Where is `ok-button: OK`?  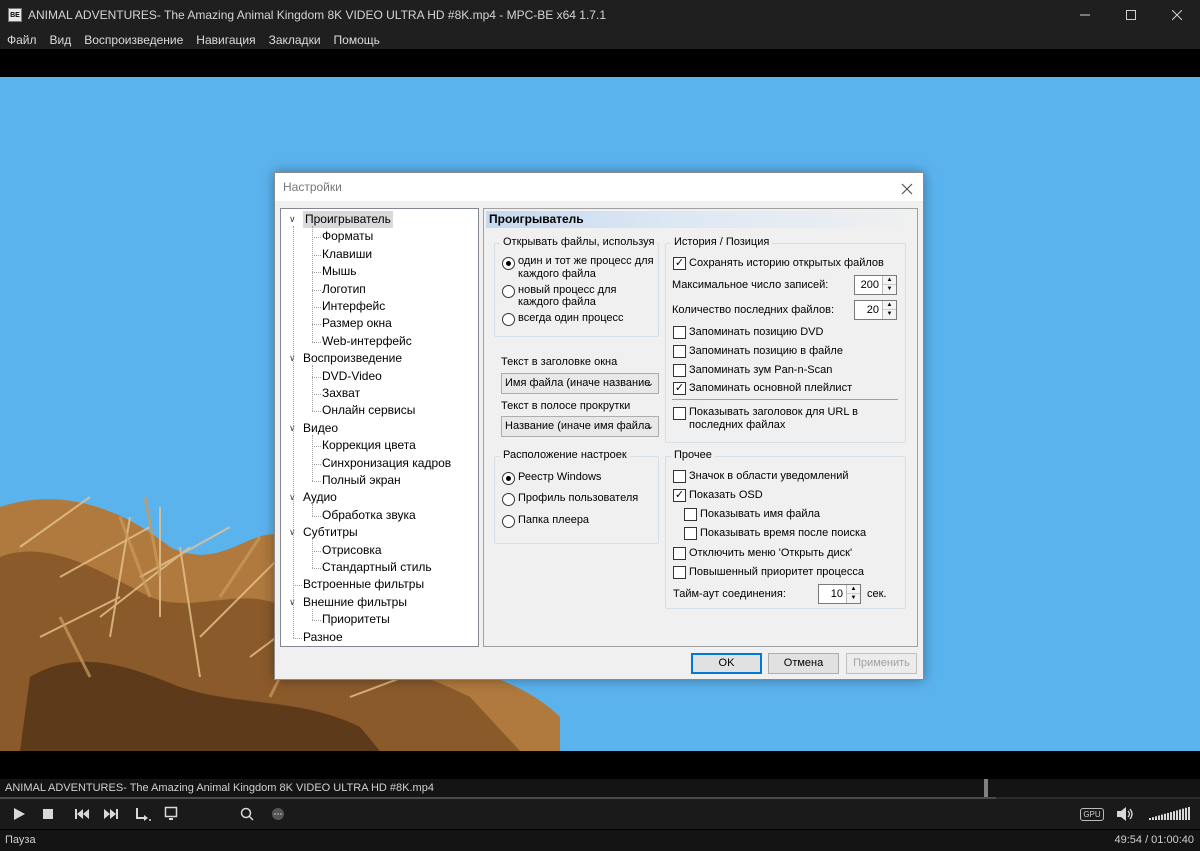 ok-button: OK is located at coordinates (726, 663).